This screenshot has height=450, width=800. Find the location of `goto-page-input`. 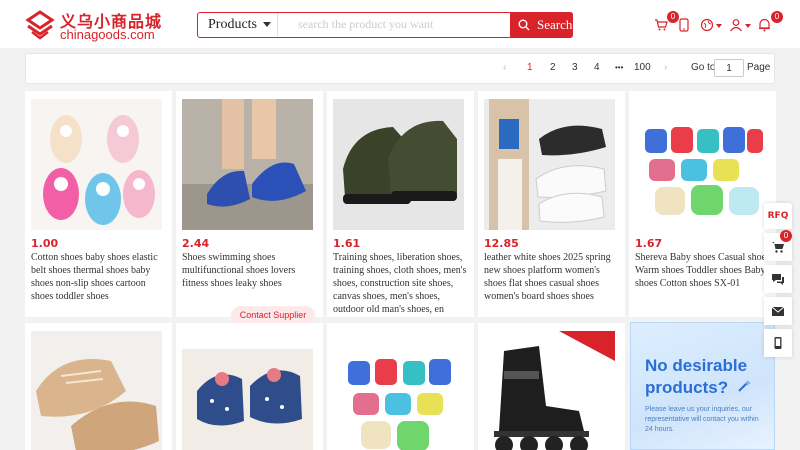

goto-page-input is located at coordinates (729, 68).